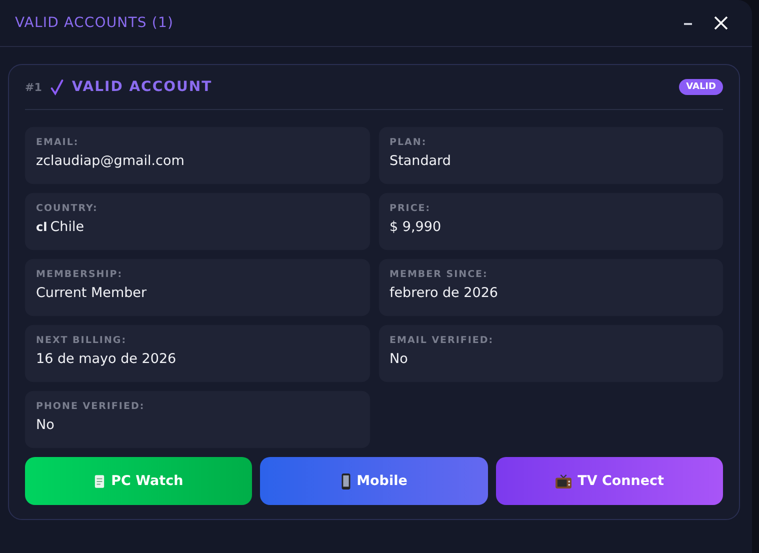  What do you see at coordinates (143, 87) in the screenshot?
I see `card-title: VALID ACCOUNT` at bounding box center [143, 87].